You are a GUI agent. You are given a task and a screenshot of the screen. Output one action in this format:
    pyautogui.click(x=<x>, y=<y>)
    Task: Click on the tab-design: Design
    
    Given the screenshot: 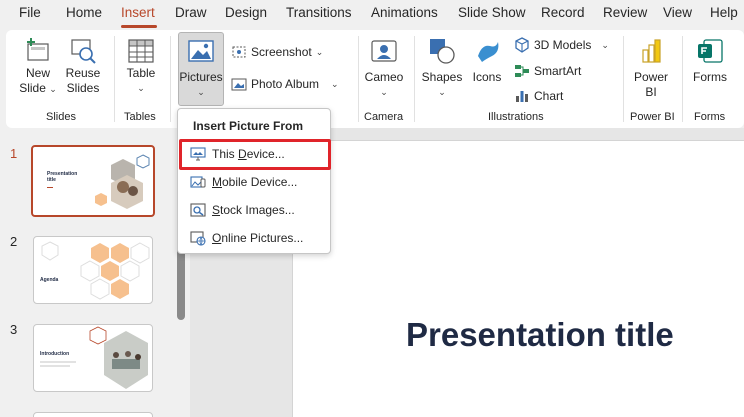 What is the action you would take?
    pyautogui.click(x=246, y=12)
    